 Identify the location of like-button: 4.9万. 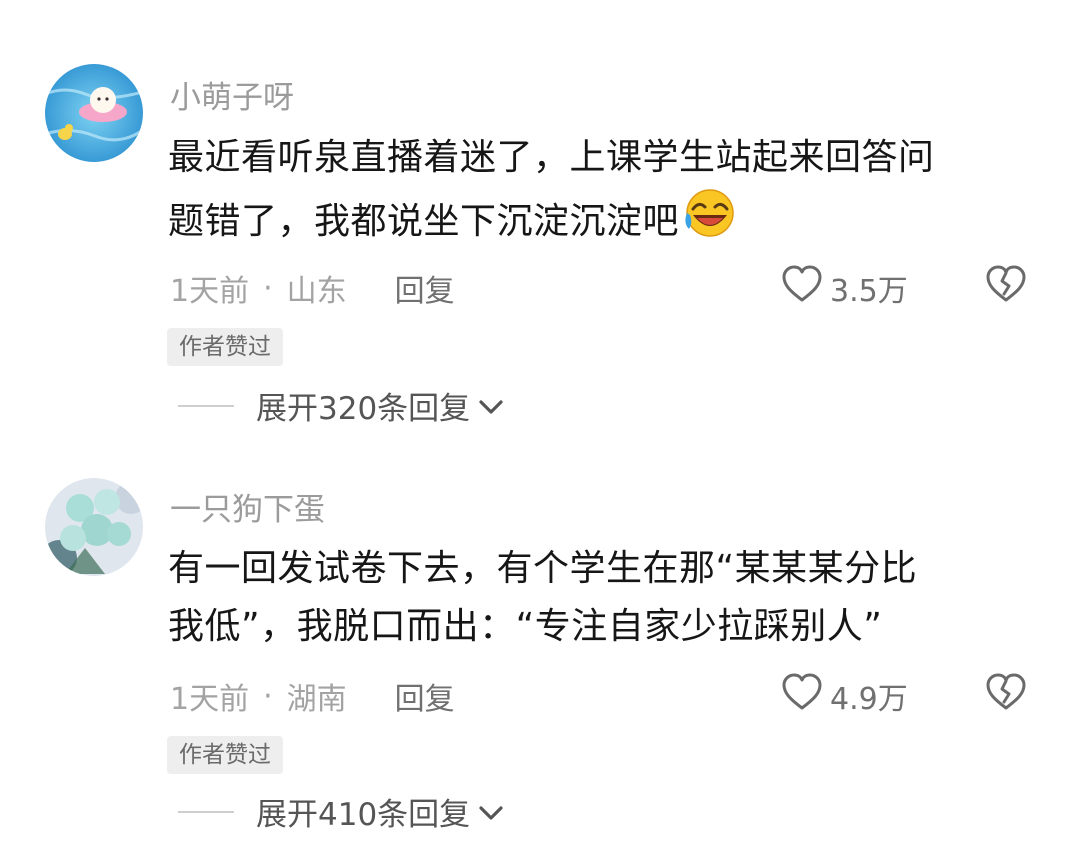
(844, 696).